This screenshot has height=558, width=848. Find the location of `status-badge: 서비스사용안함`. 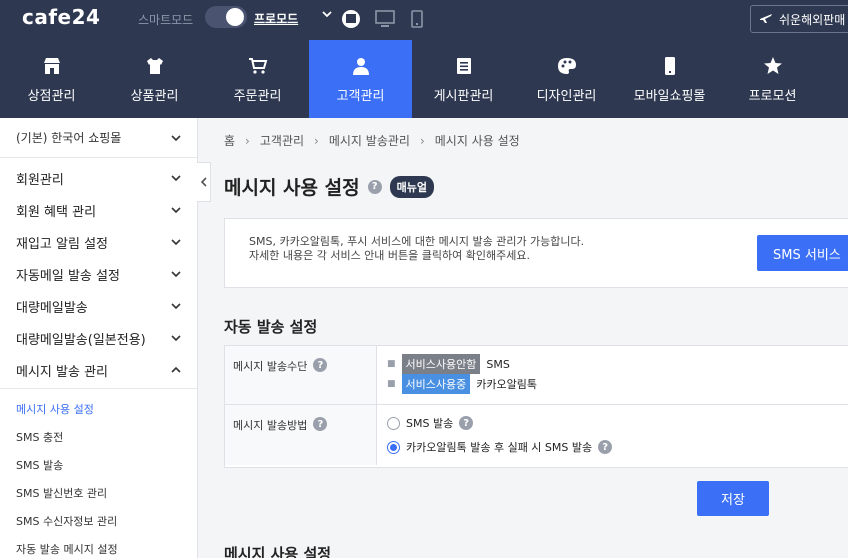

status-badge: 서비스사용안함 is located at coordinates (441, 364).